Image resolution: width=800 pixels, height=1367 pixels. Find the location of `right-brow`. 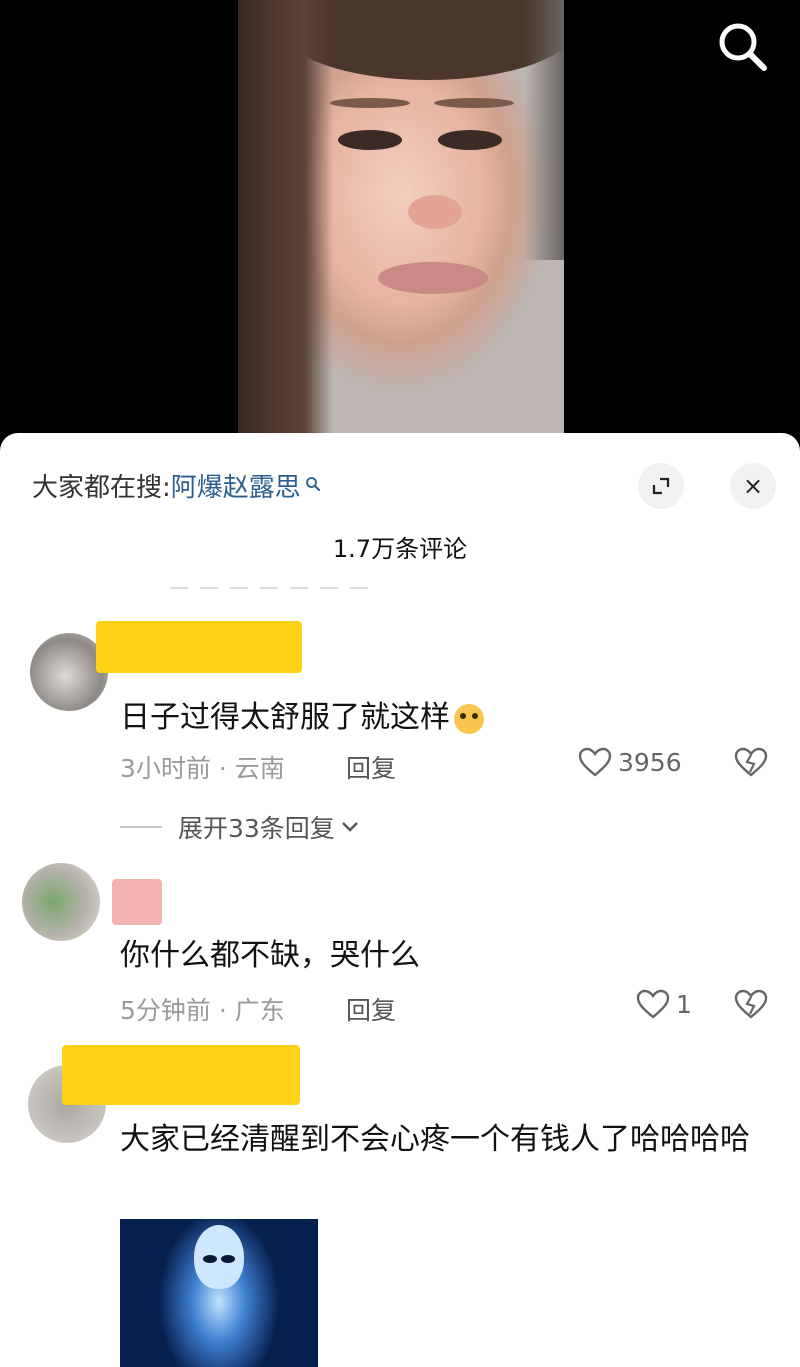

right-brow is located at coordinates (474, 103).